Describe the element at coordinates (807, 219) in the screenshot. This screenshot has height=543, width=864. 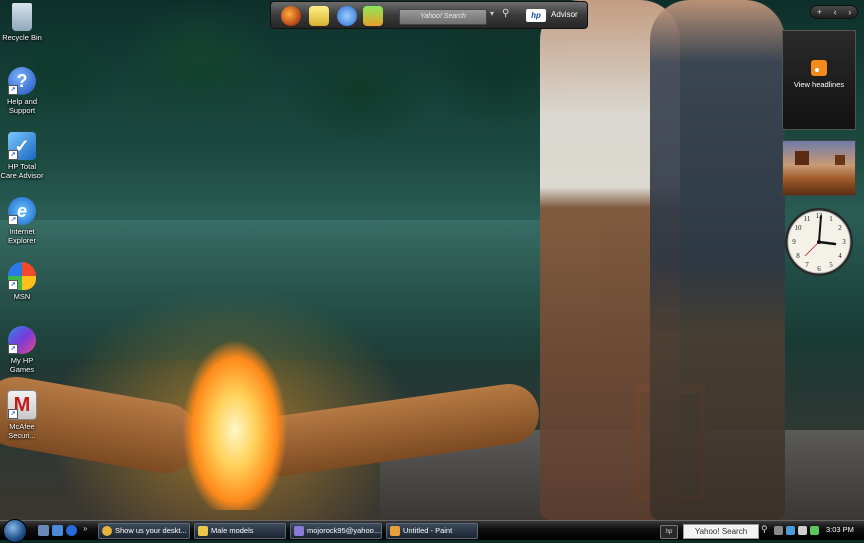
I see `svg-text: 11` at that location.